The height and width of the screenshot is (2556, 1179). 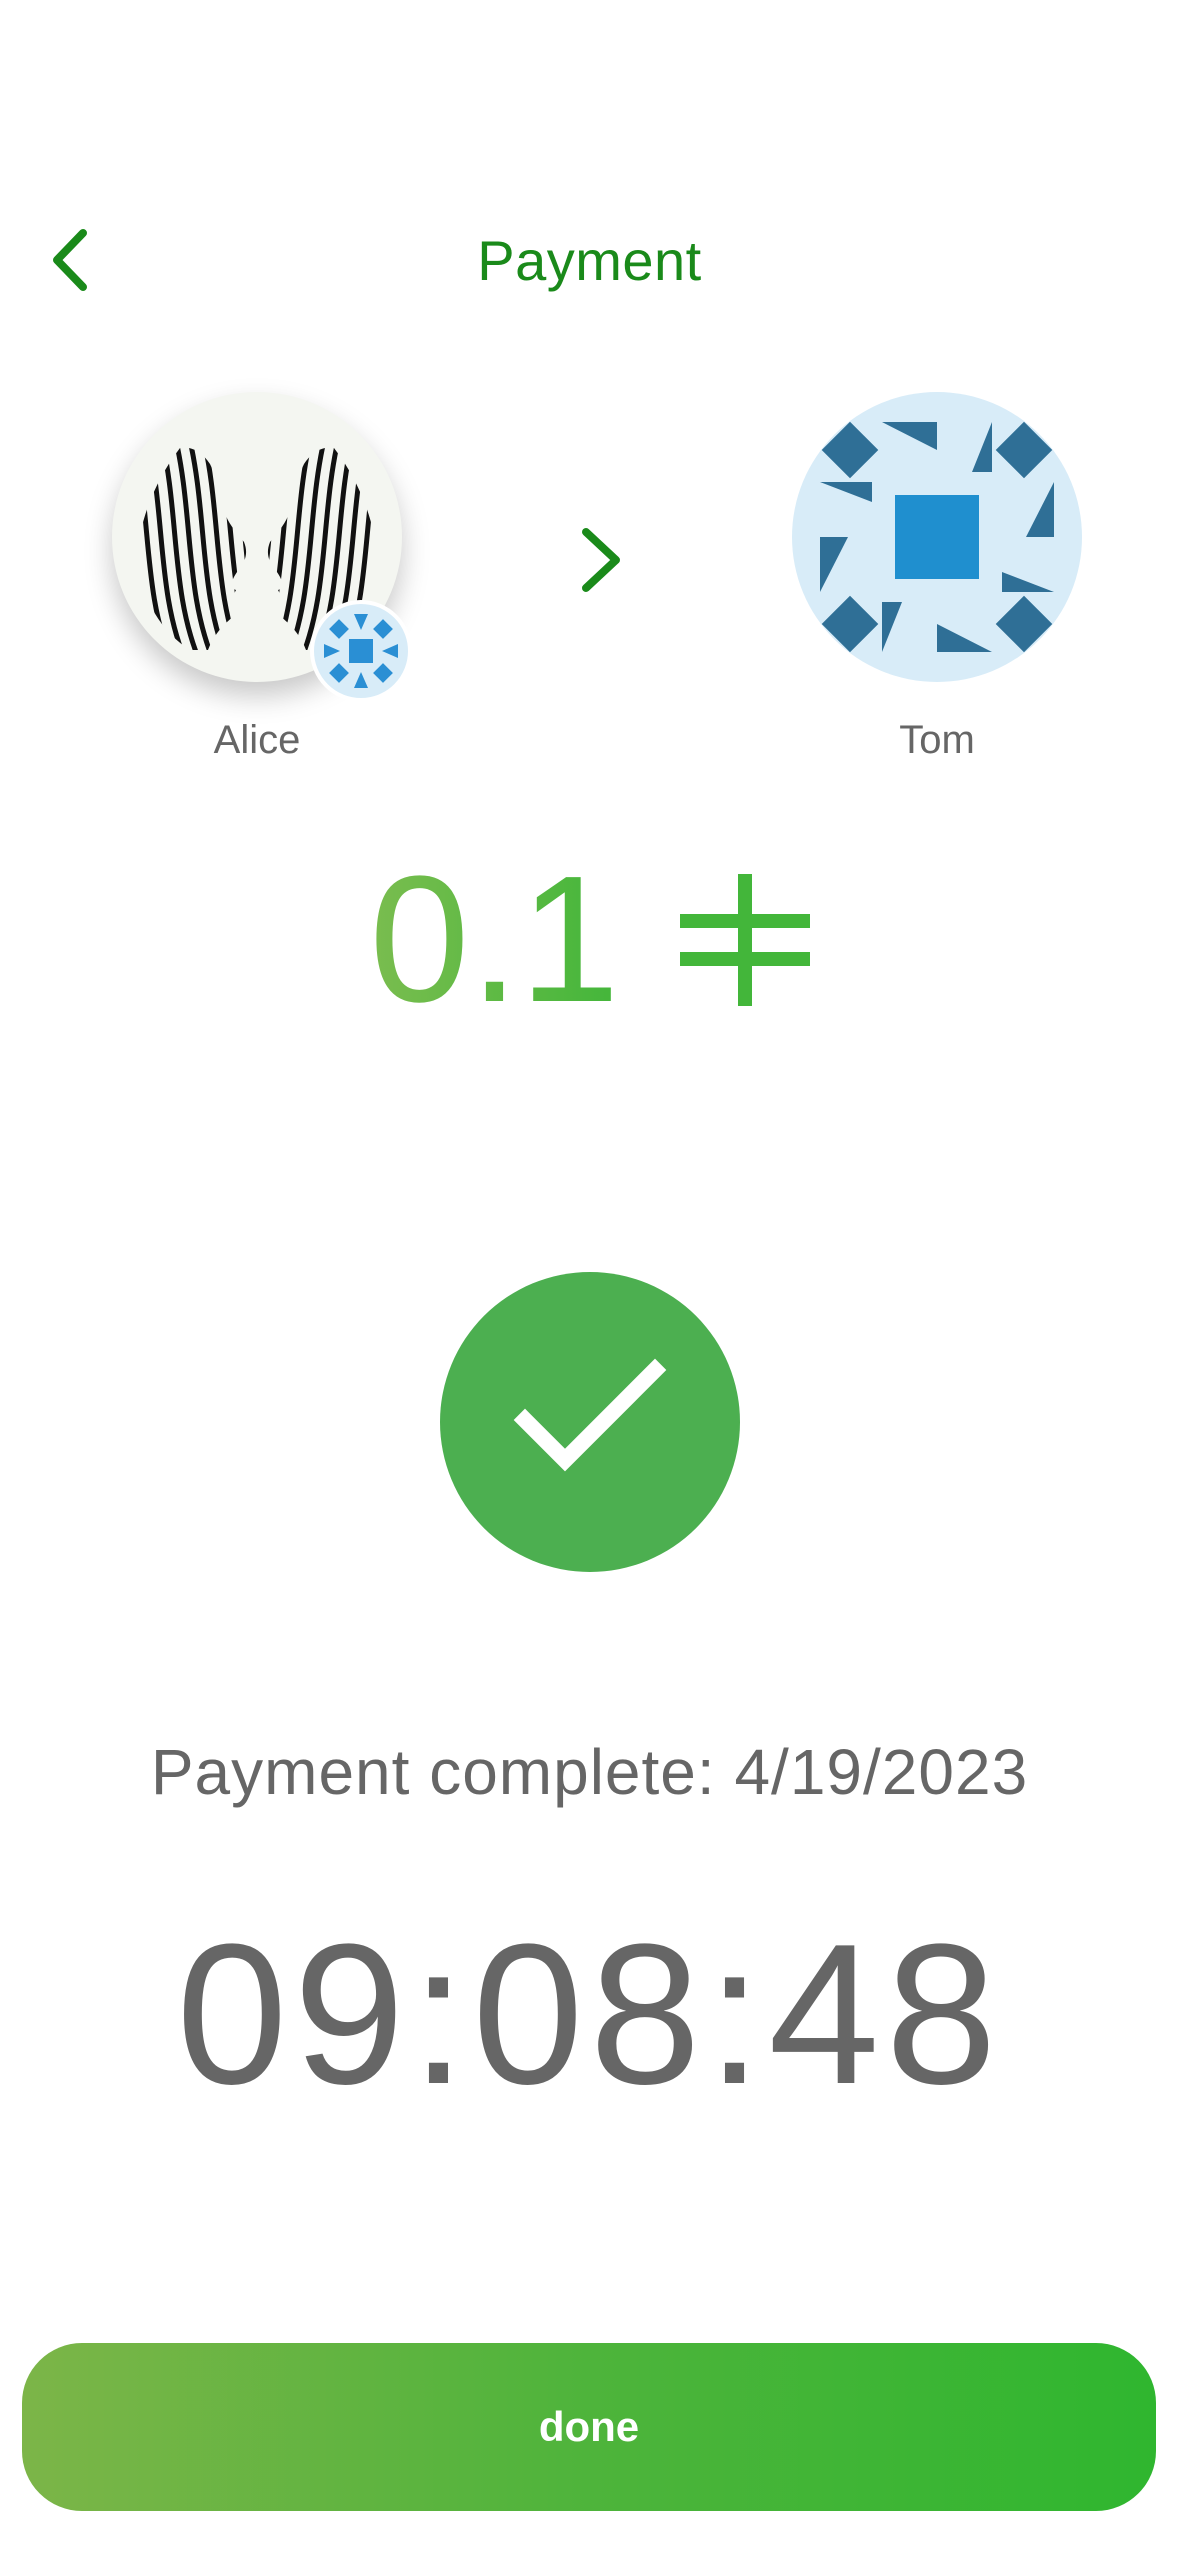 What do you see at coordinates (601, 560) in the screenshot?
I see `chevron-right-icon` at bounding box center [601, 560].